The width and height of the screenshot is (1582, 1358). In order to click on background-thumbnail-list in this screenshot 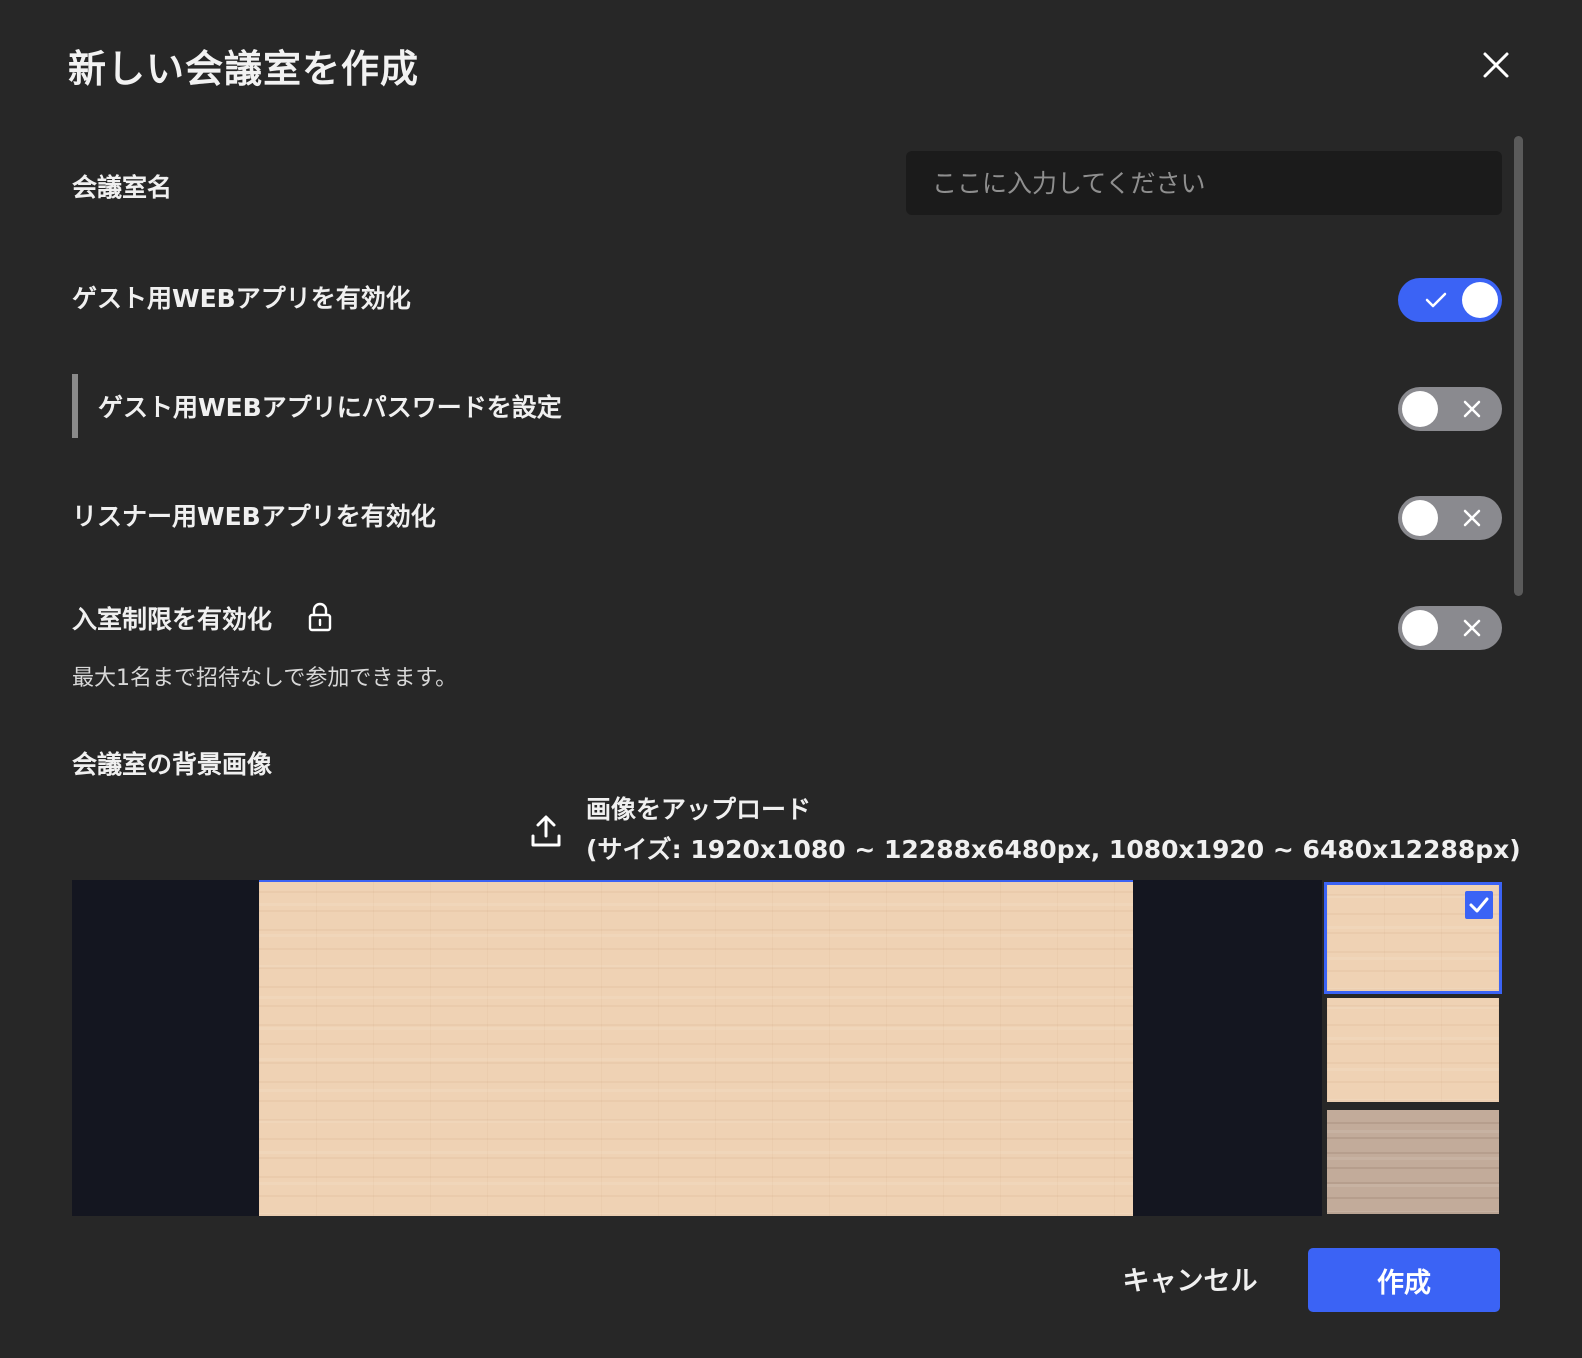, I will do `click(1414, 1049)`.